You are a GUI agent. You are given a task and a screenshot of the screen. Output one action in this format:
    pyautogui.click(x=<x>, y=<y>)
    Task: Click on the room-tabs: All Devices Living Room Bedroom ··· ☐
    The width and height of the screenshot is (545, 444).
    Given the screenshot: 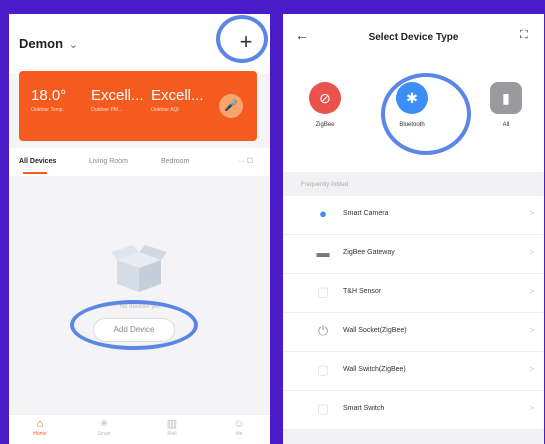 What is the action you would take?
    pyautogui.click(x=139, y=162)
    